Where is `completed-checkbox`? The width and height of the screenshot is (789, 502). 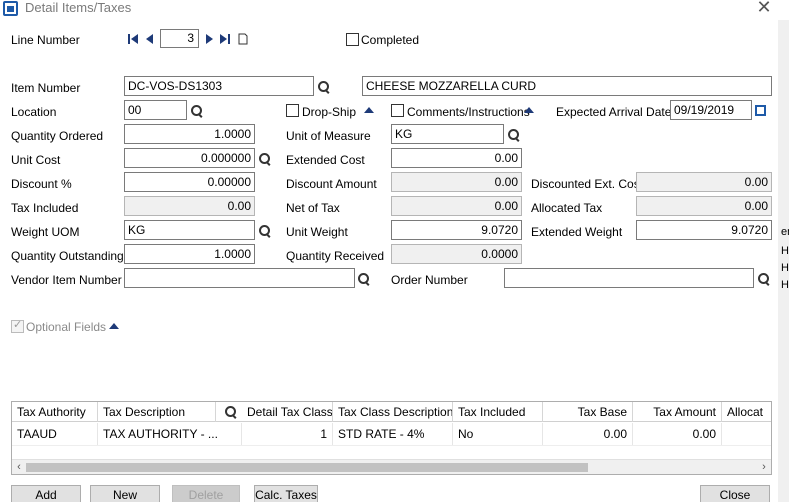
completed-checkbox is located at coordinates (352, 39).